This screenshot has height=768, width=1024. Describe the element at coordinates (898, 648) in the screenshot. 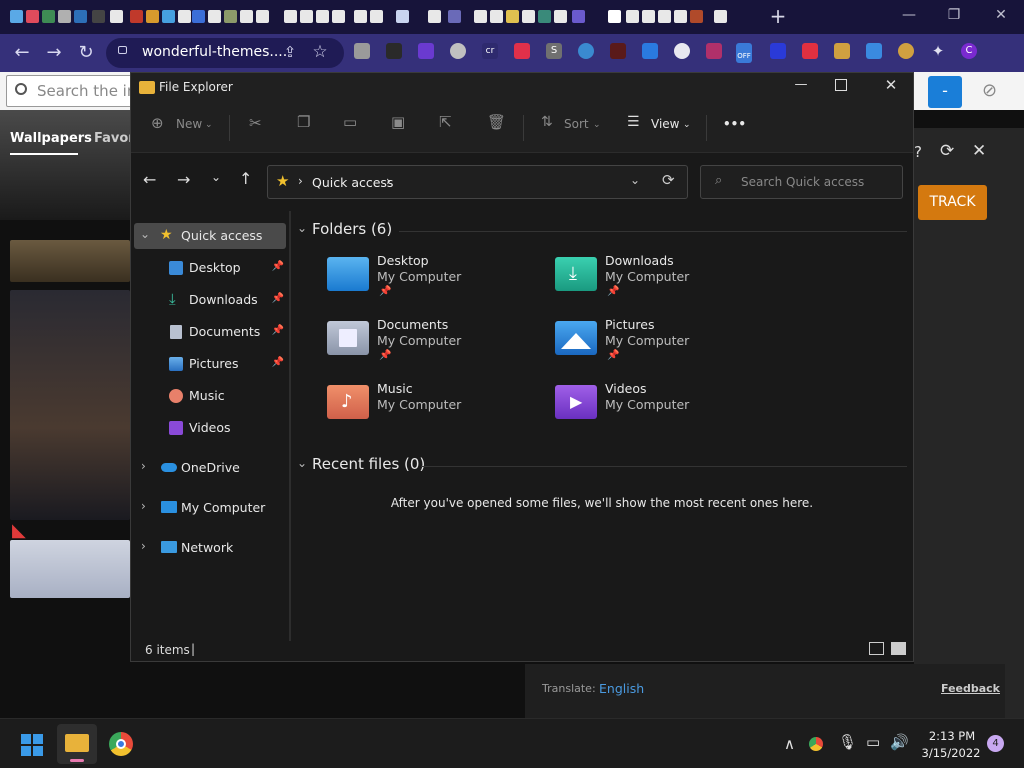

I see `tiles-view-icon` at that location.